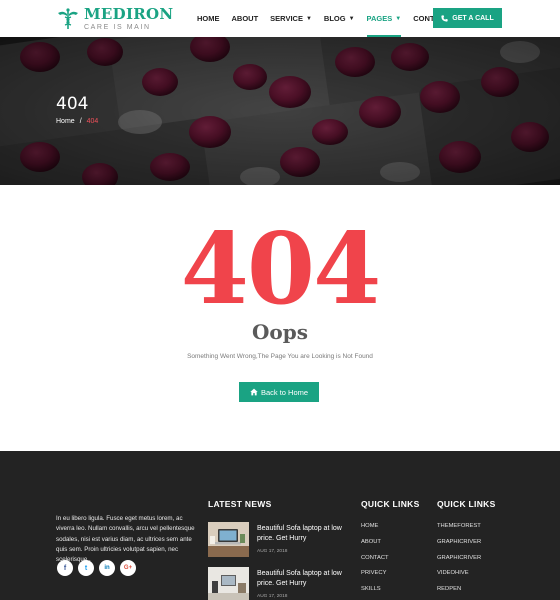 This screenshot has width=560, height=600. Describe the element at coordinates (286, 18) in the screenshot. I see `nav-service-label: SERVICE` at that location.